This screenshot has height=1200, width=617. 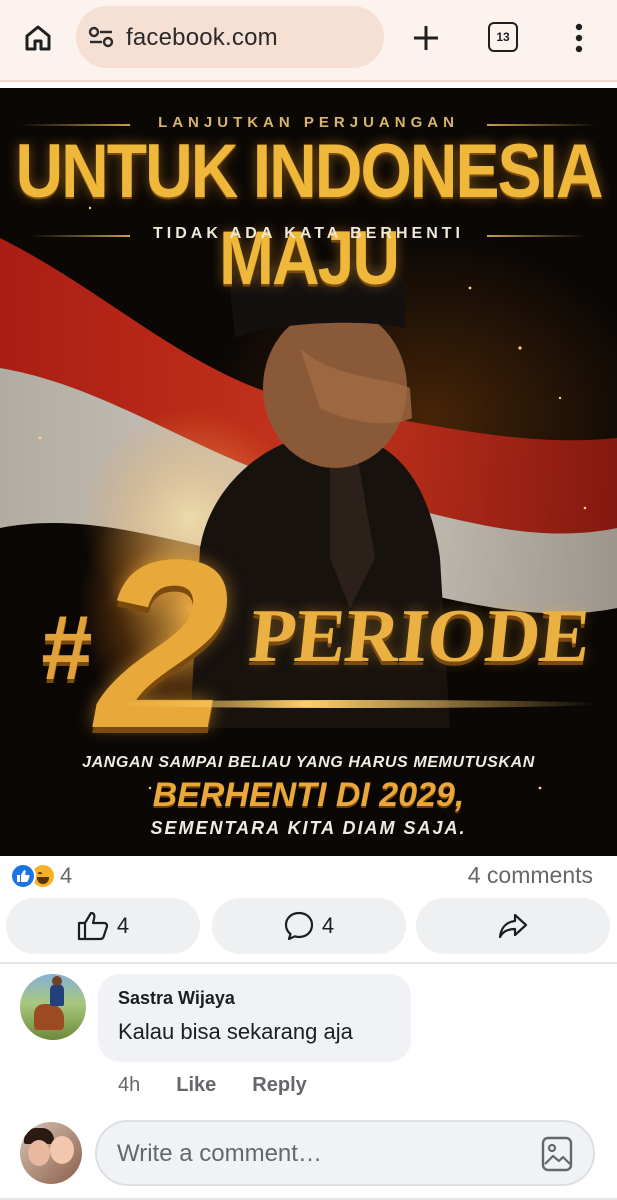 I want to click on comment-time: 4h, so click(x=129, y=1085).